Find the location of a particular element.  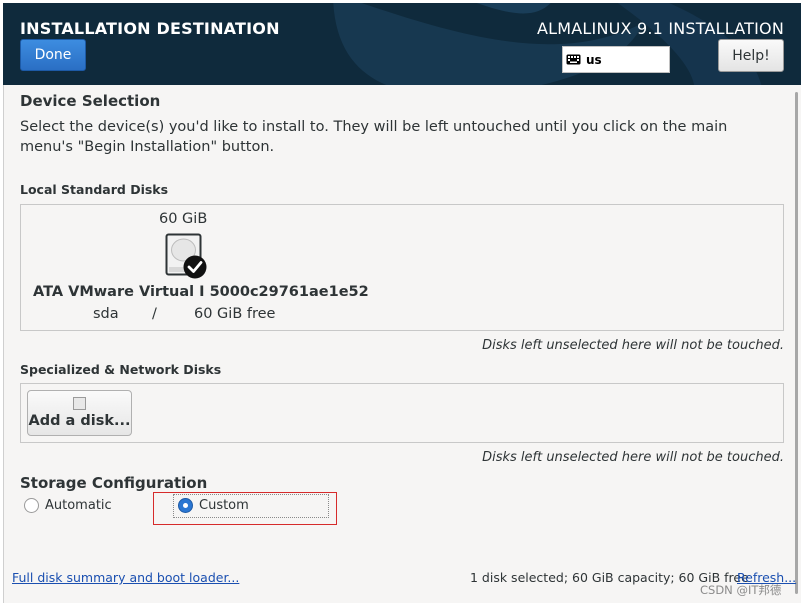

disk-device: sda is located at coordinates (106, 314).